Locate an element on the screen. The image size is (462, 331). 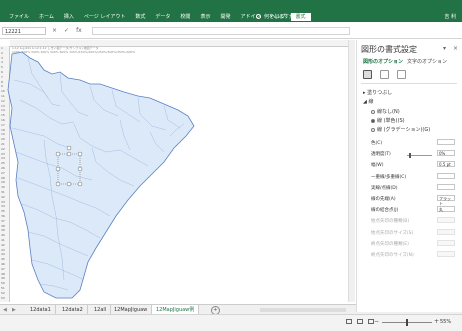
horizontal-scrollbar is located at coordinates (303, 310).